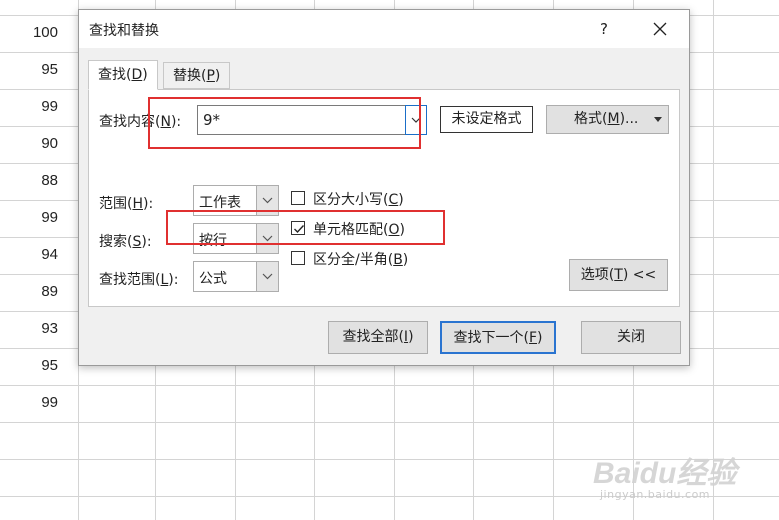  I want to click on sheet-cell: 100, so click(29, 33).